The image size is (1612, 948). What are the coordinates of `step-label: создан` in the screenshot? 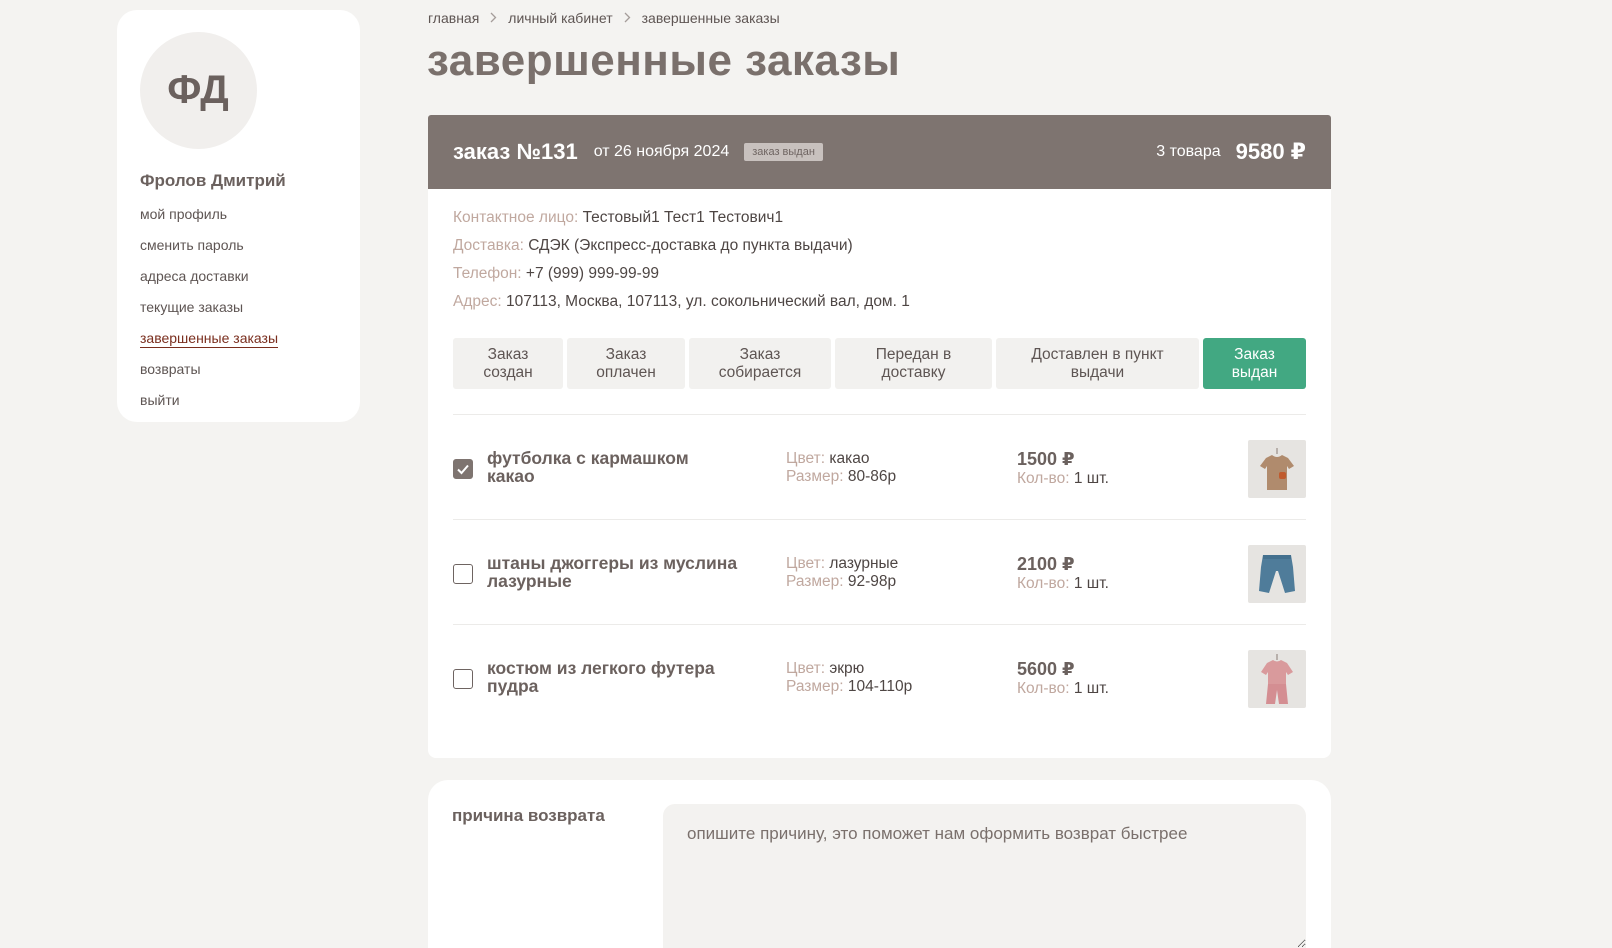 It's located at (508, 372).